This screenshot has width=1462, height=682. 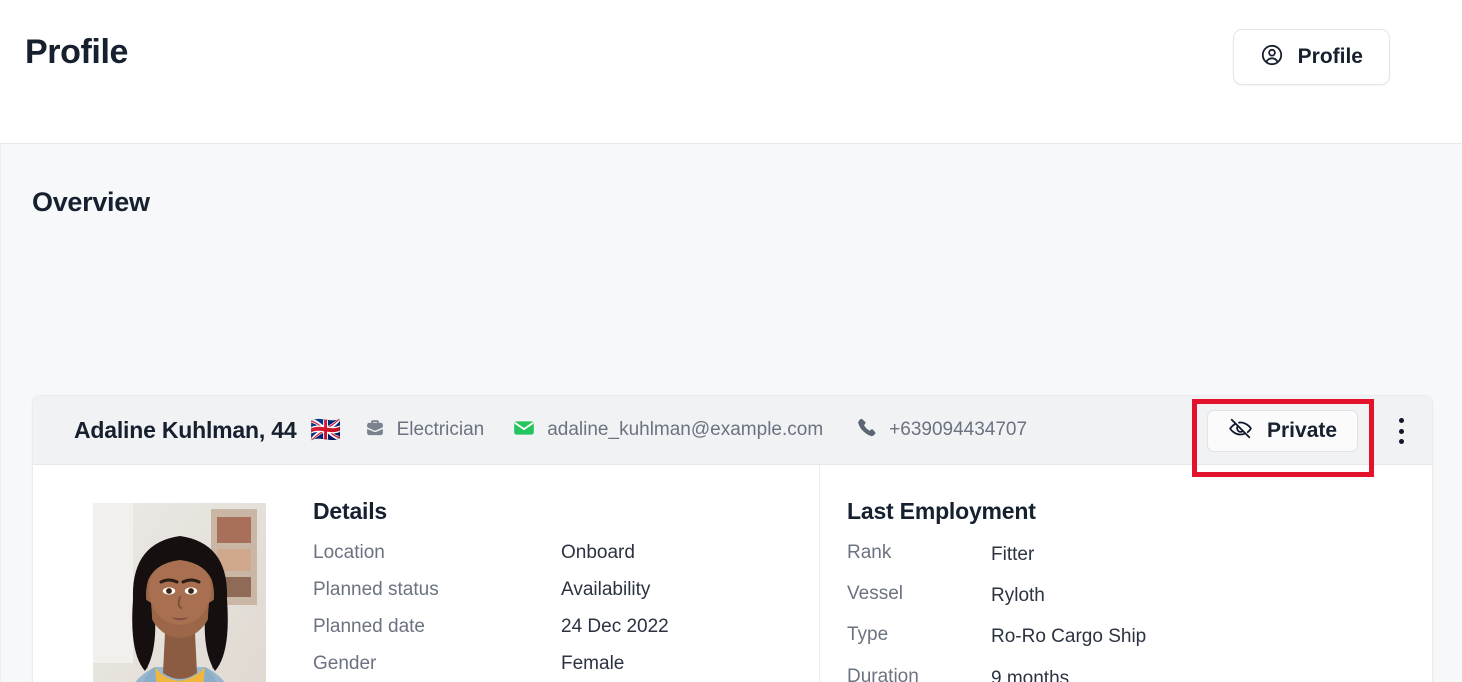 What do you see at coordinates (883, 673) in the screenshot?
I see `field-label: Duration` at bounding box center [883, 673].